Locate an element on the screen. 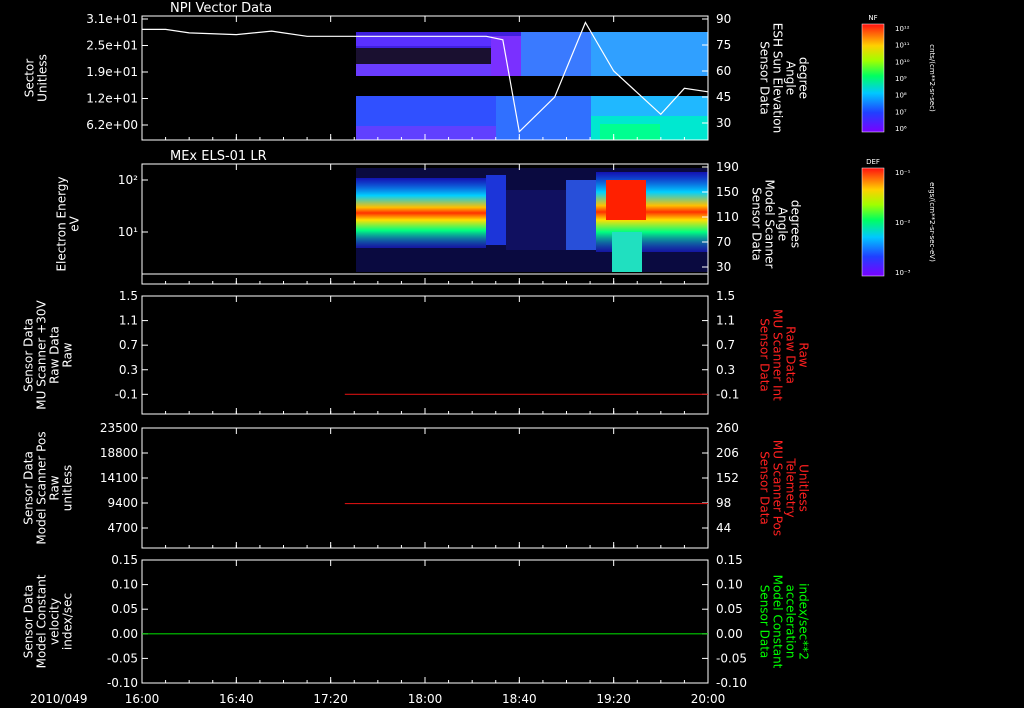  right-axis-label: MU Scanner Int is located at coordinates (778, 355).